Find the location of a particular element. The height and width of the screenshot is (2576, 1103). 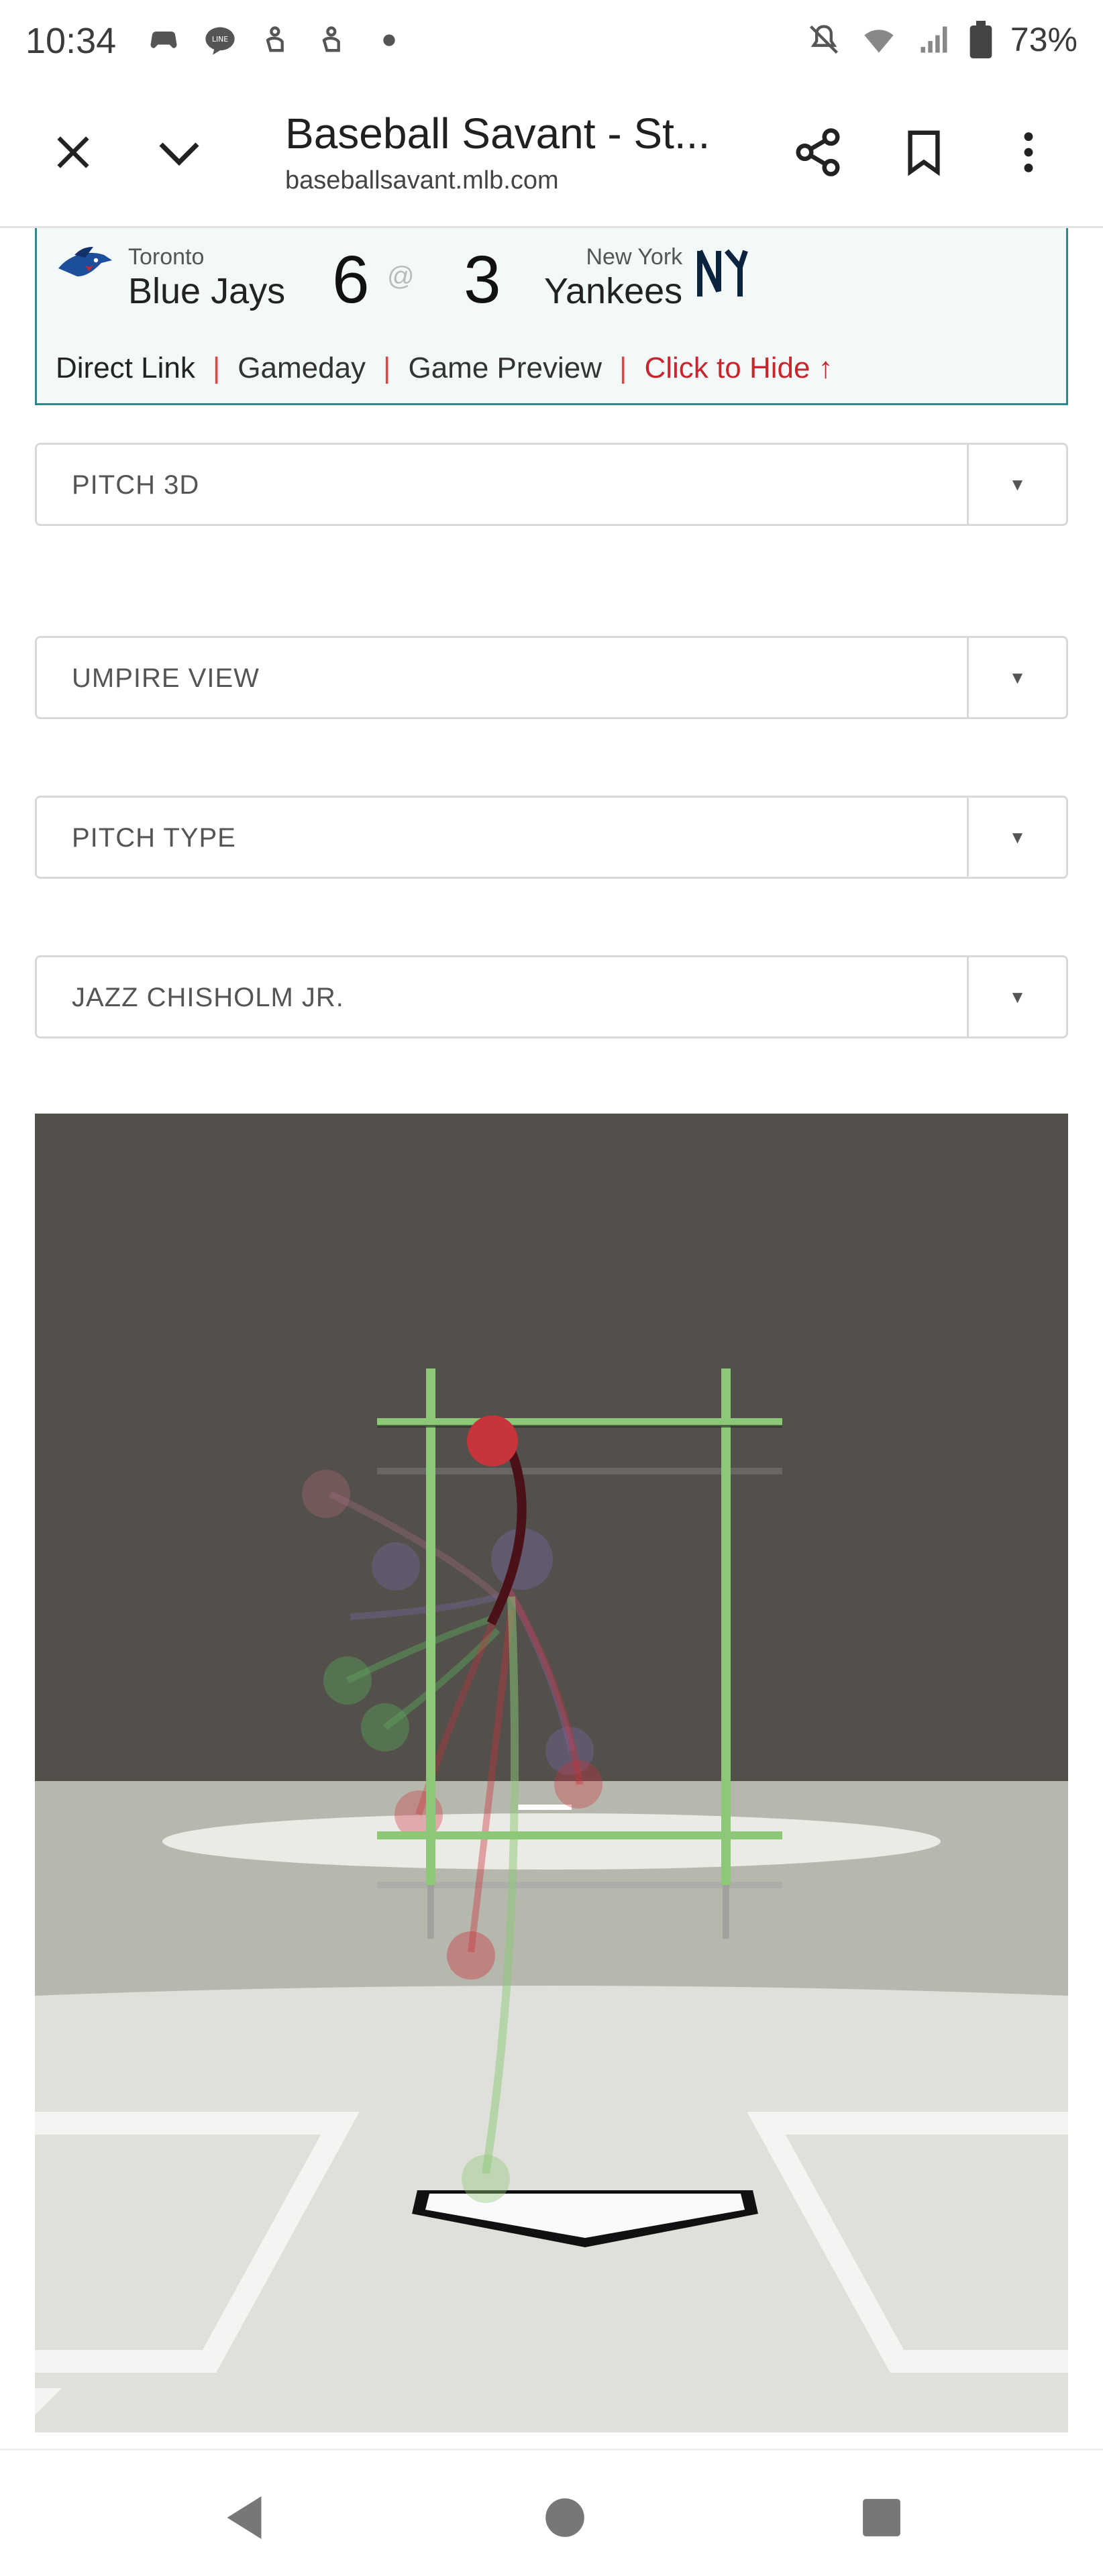

recents-button is located at coordinates (882, 2517).